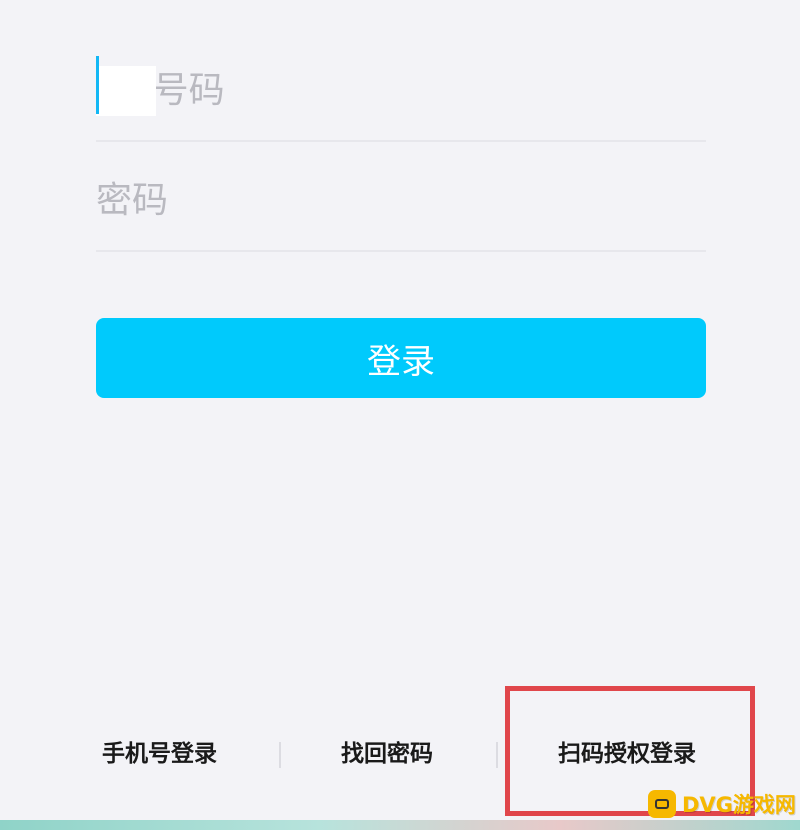 Image resolution: width=800 pixels, height=830 pixels. Describe the element at coordinates (401, 358) in the screenshot. I see `login-button: 登录` at that location.